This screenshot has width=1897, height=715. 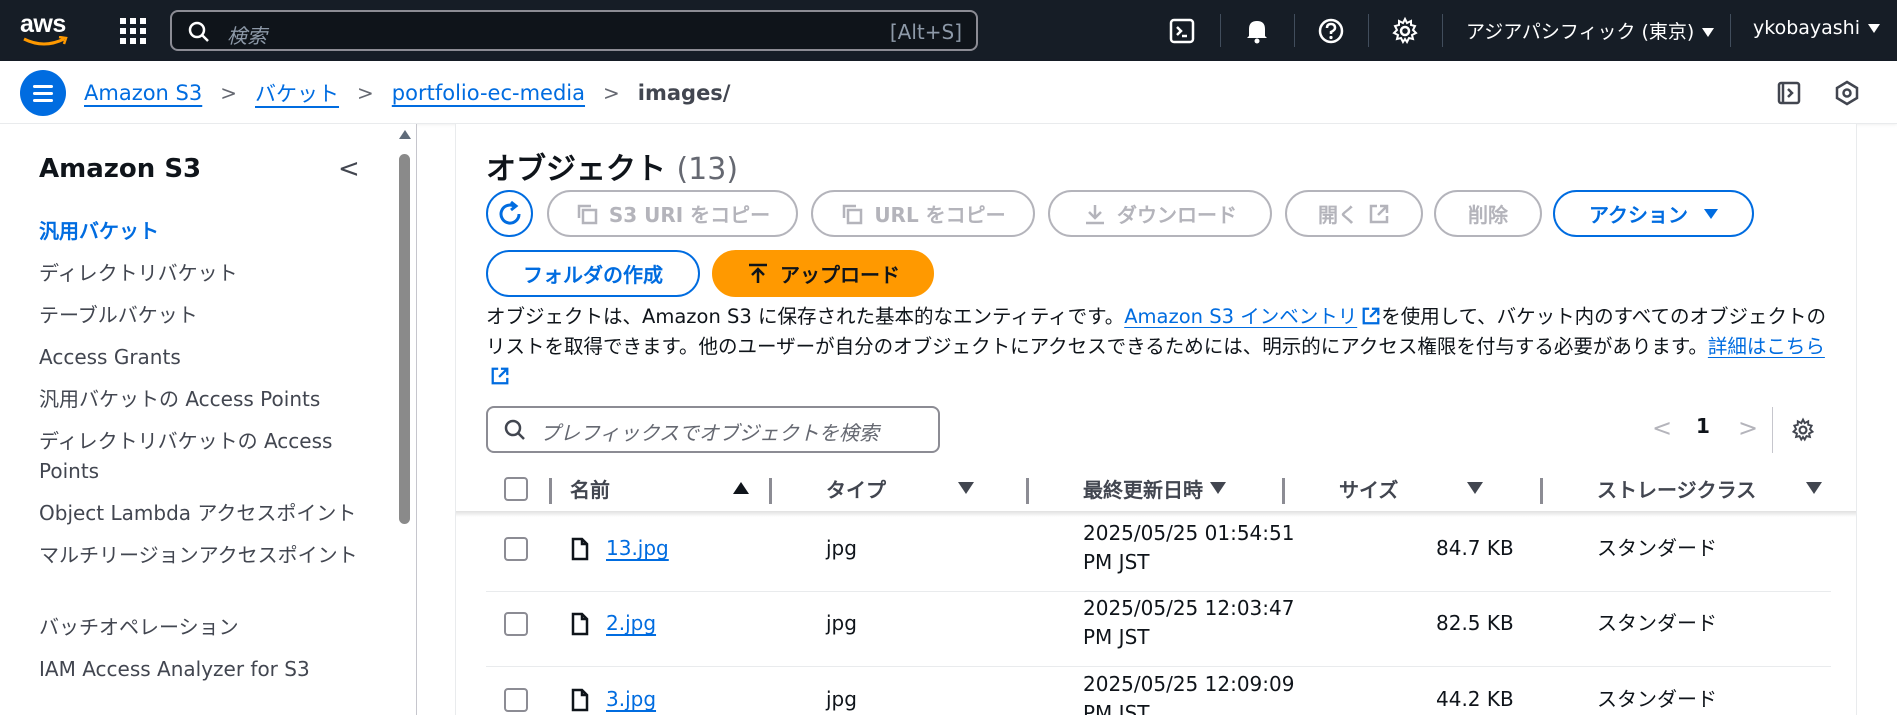 What do you see at coordinates (297, 93) in the screenshot?
I see `breadcrumb-link-buckets: バケット` at bounding box center [297, 93].